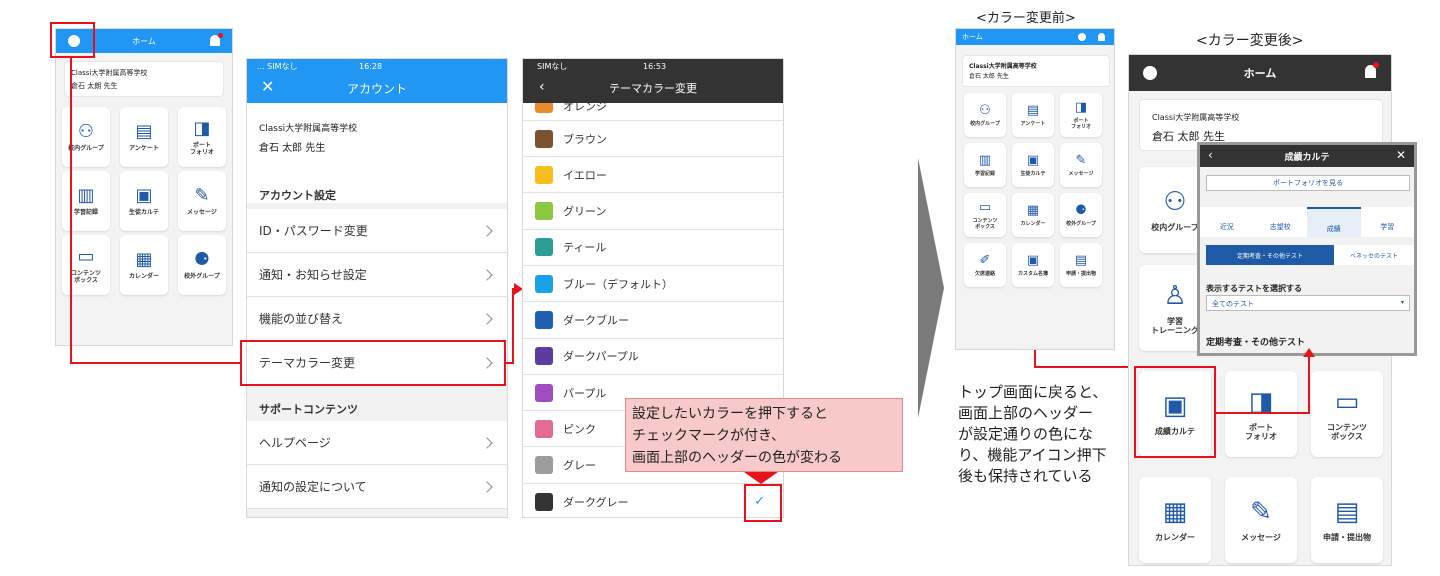 This screenshot has height=576, width=1440. I want to click on bell-icon, so click(1101, 37).